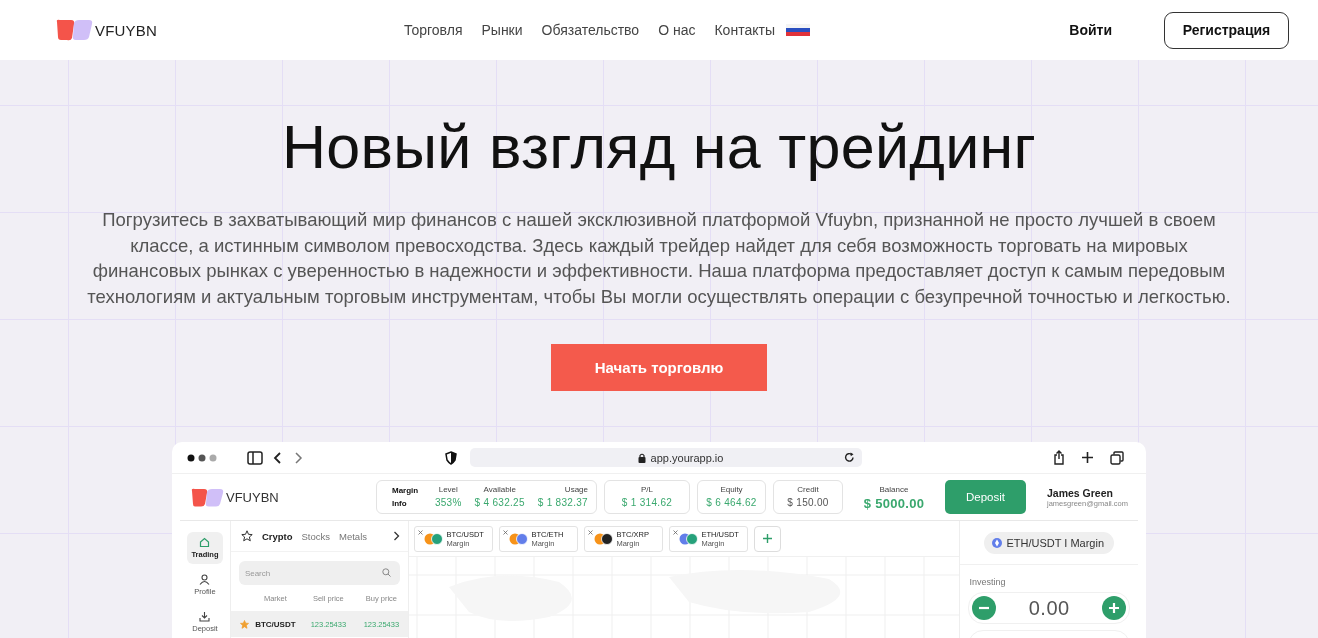  Describe the element at coordinates (808, 490) in the screenshot. I see `stat-label: Credit` at that location.